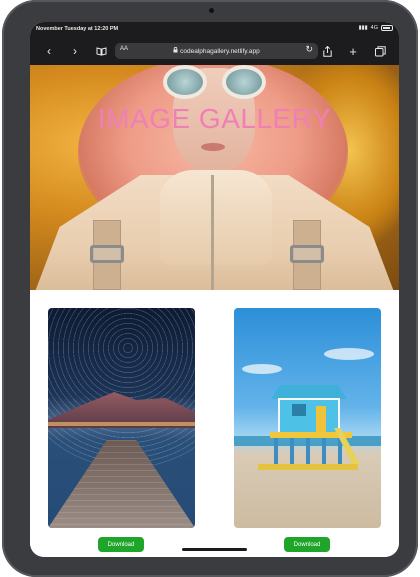 The height and width of the screenshot is (577, 420). Describe the element at coordinates (309, 49) in the screenshot. I see `reload-icon: ↻` at that location.